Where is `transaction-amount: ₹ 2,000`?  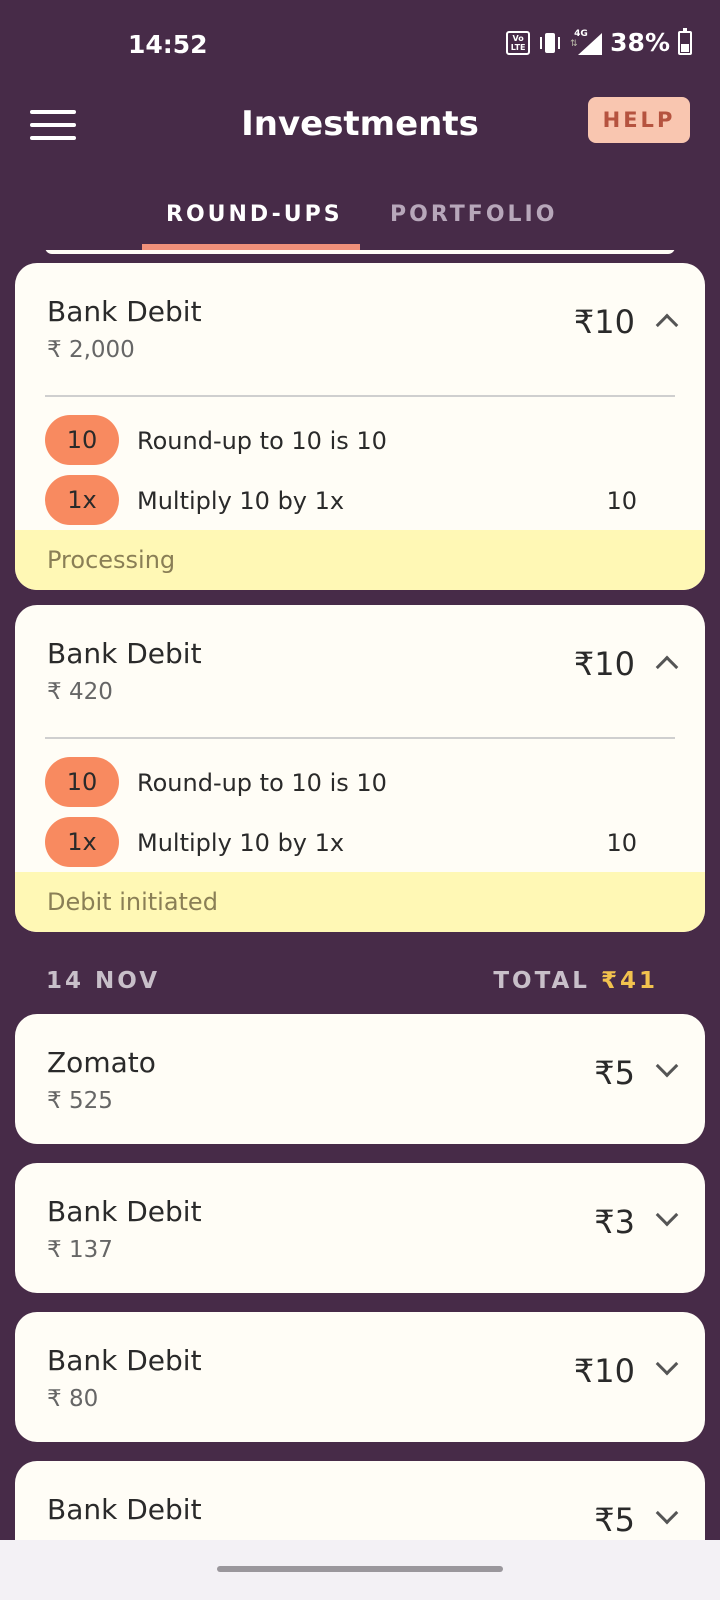
transaction-amount: ₹ 2,000 is located at coordinates (91, 350).